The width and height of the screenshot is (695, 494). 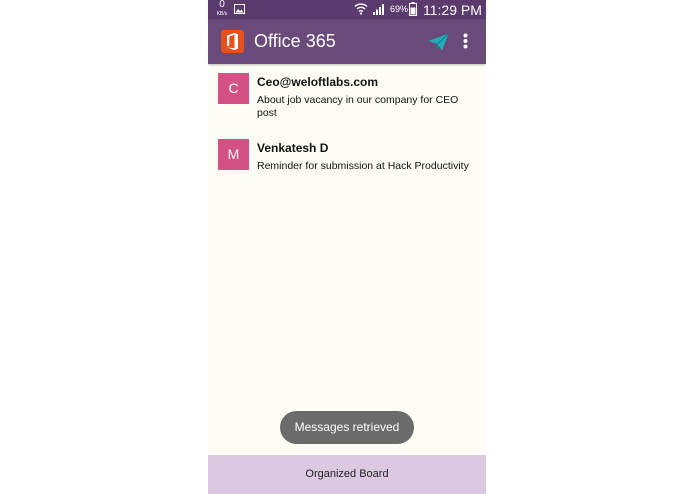 I want to click on toast-message: Messages retrieved, so click(x=347, y=427).